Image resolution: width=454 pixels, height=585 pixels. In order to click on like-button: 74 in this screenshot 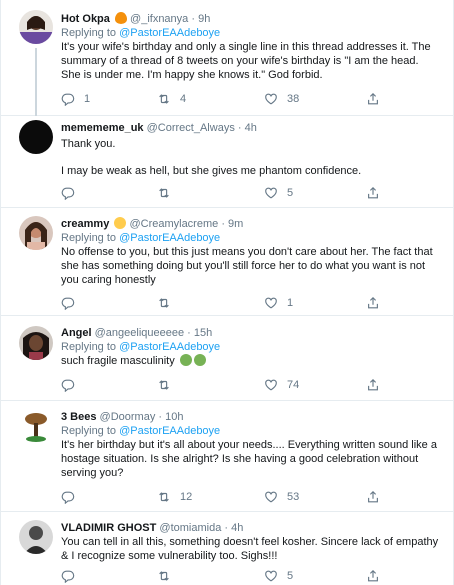, I will do `click(281, 385)`.